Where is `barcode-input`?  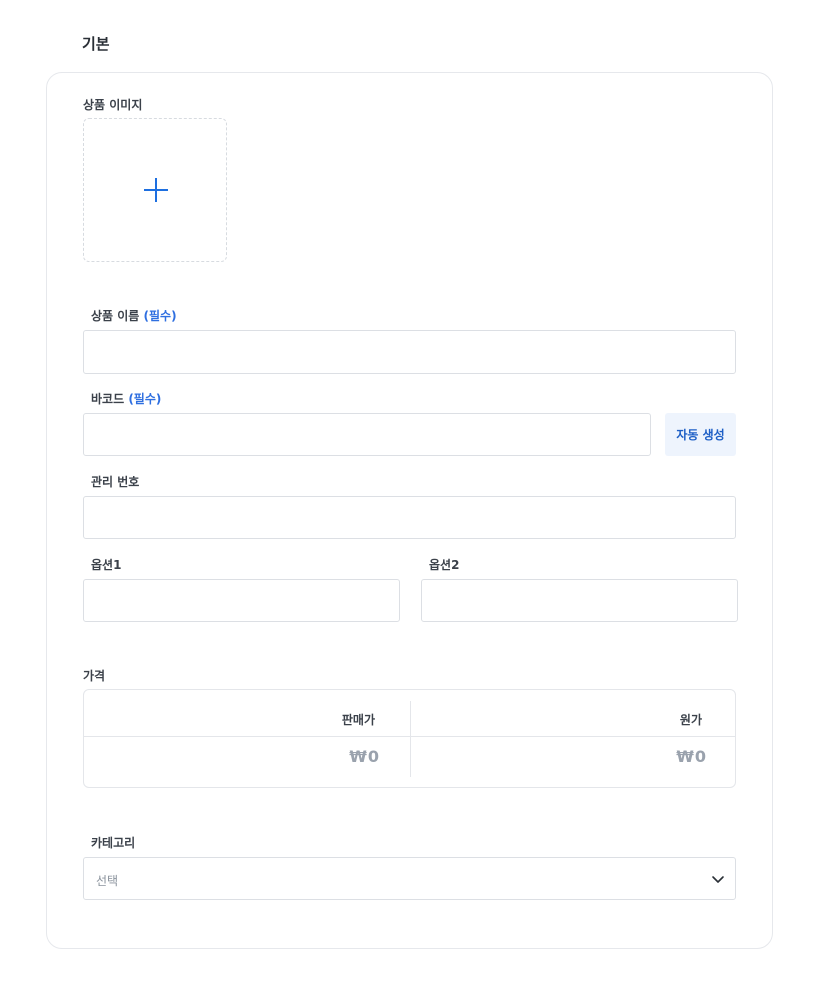 barcode-input is located at coordinates (367, 434).